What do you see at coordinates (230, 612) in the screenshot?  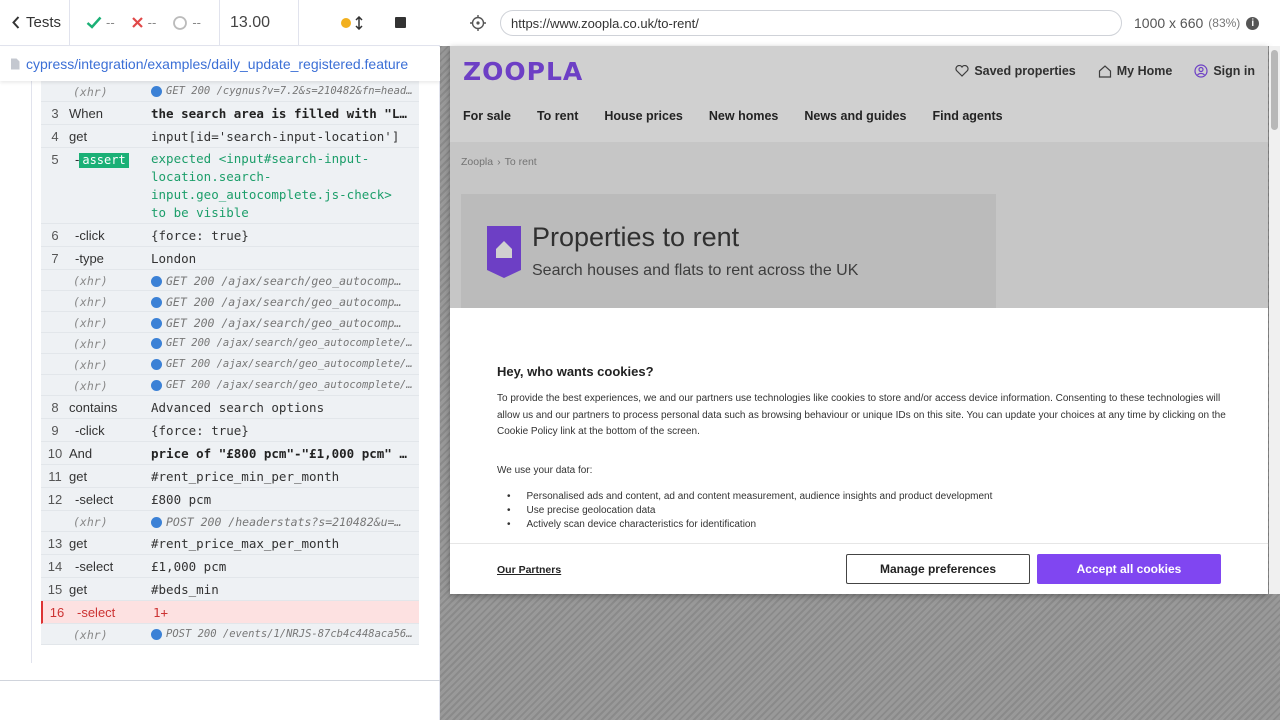 I see `command-row: 16 -select 1+` at bounding box center [230, 612].